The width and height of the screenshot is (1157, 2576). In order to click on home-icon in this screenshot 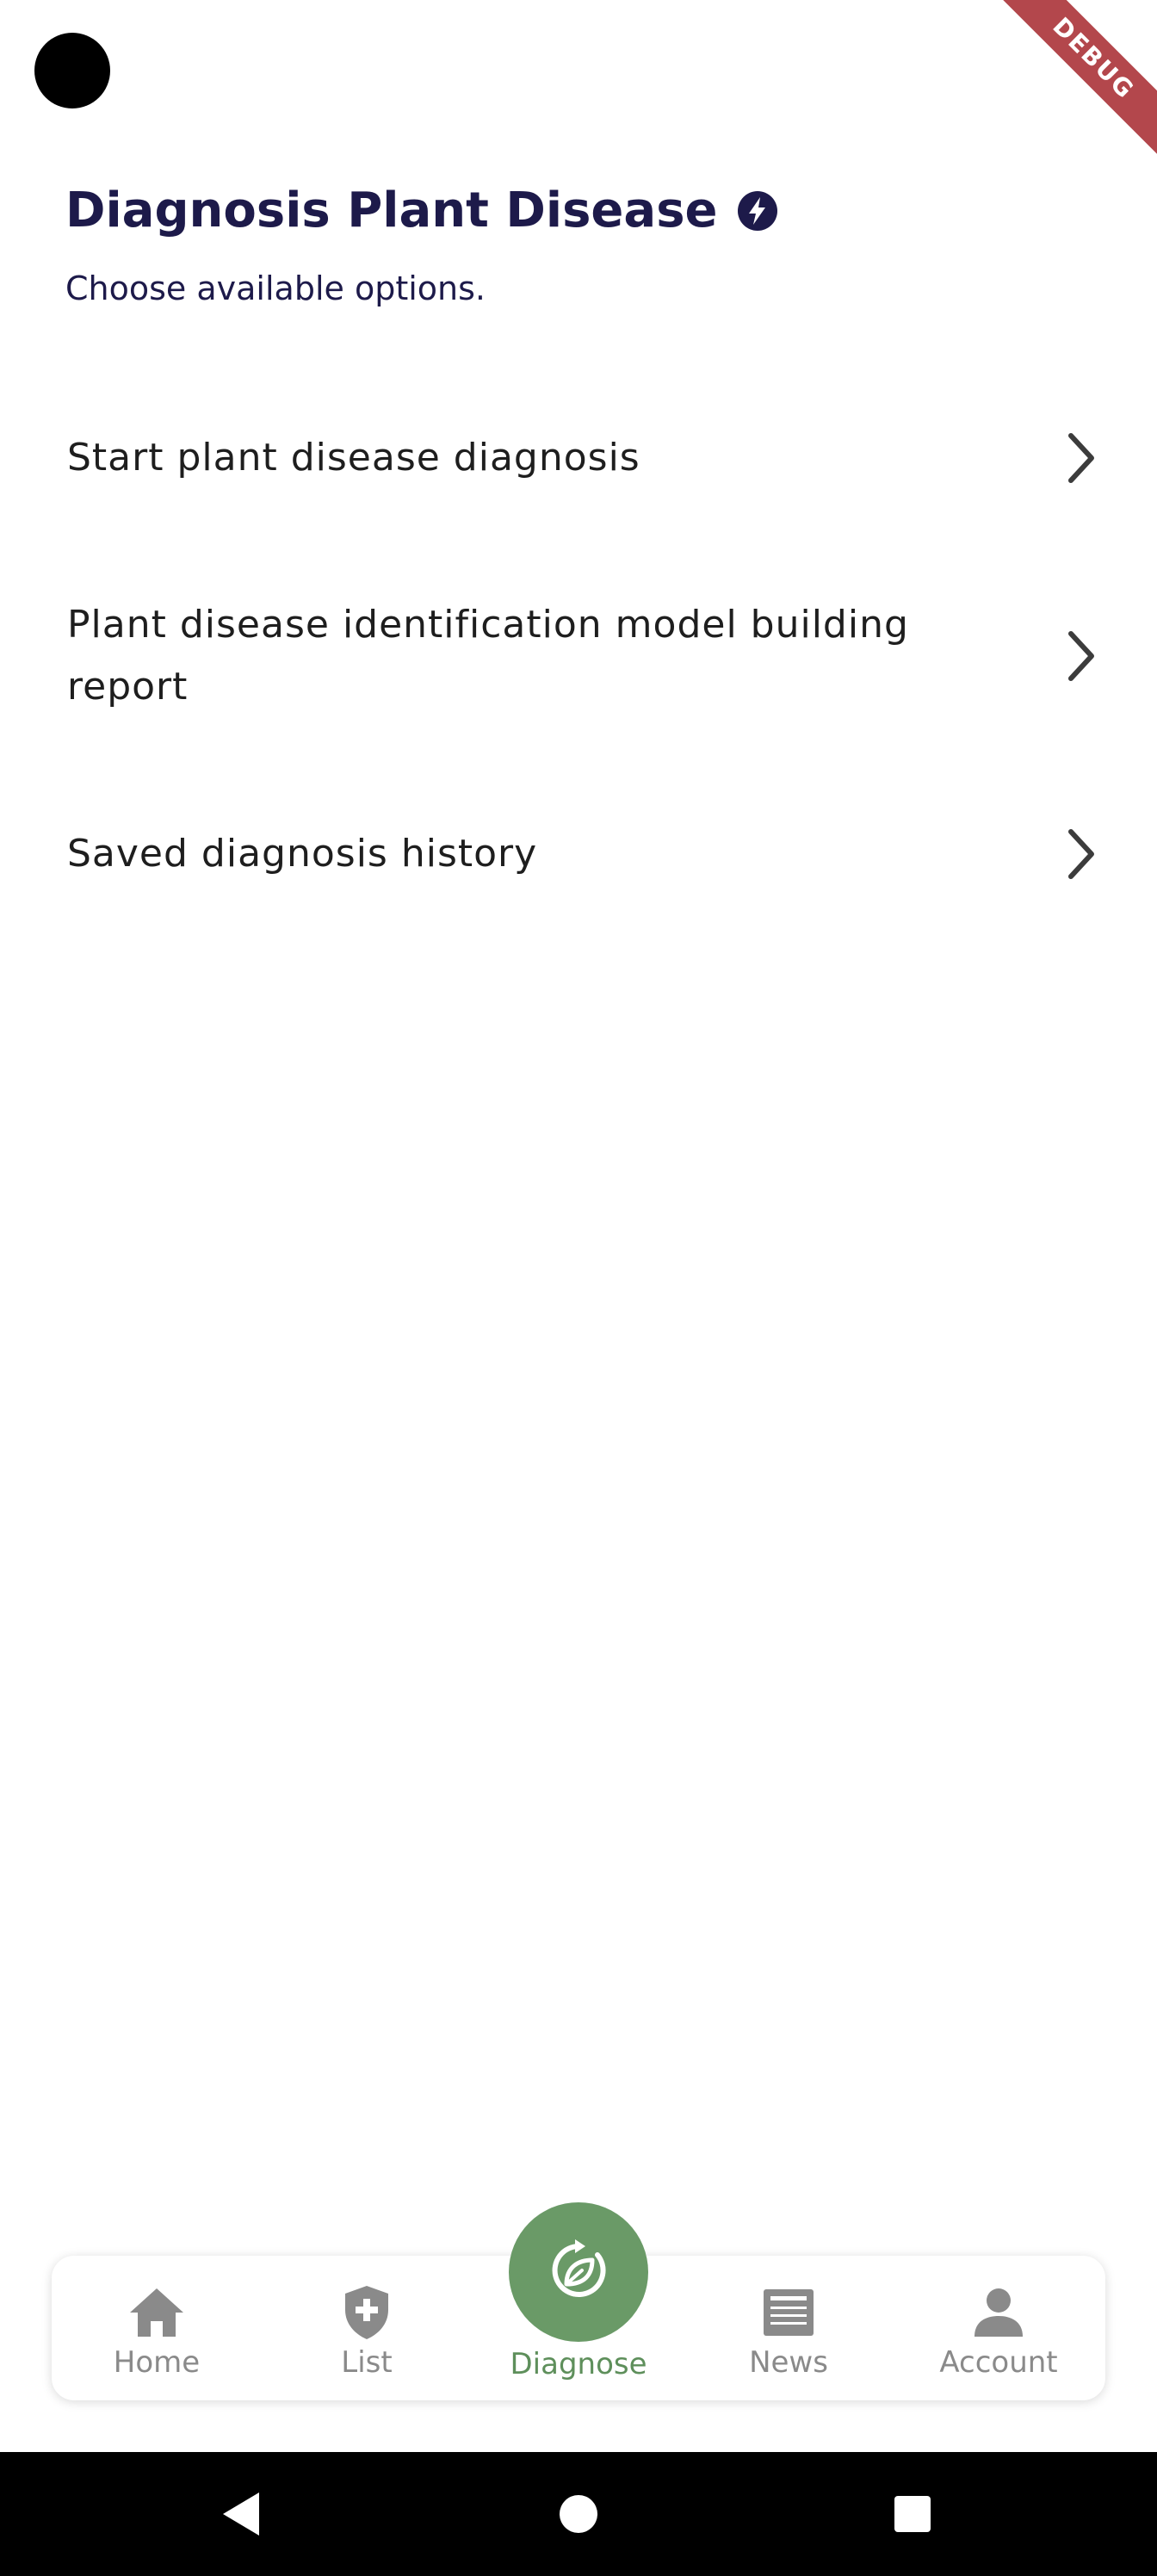, I will do `click(157, 2313)`.